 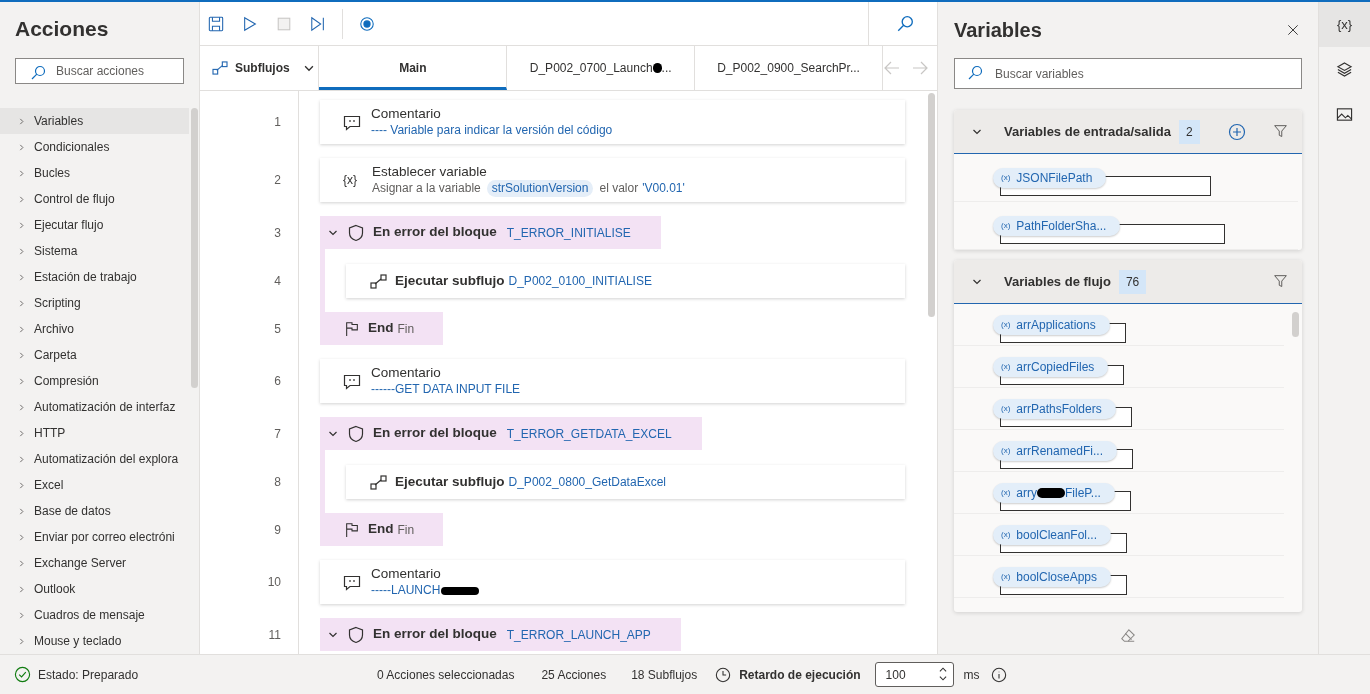 What do you see at coordinates (216, 23) in the screenshot?
I see `save-icon` at bounding box center [216, 23].